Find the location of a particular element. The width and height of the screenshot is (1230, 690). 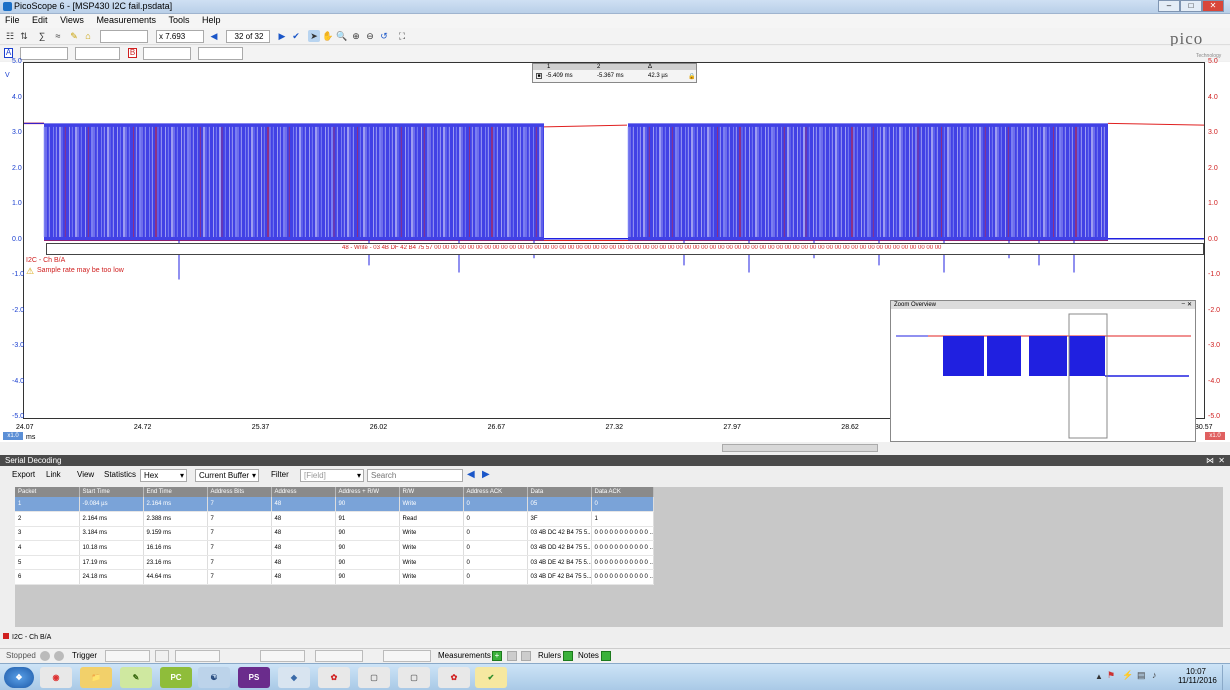

action-center-flag-icon: ⚑ is located at coordinates (1111, 675).